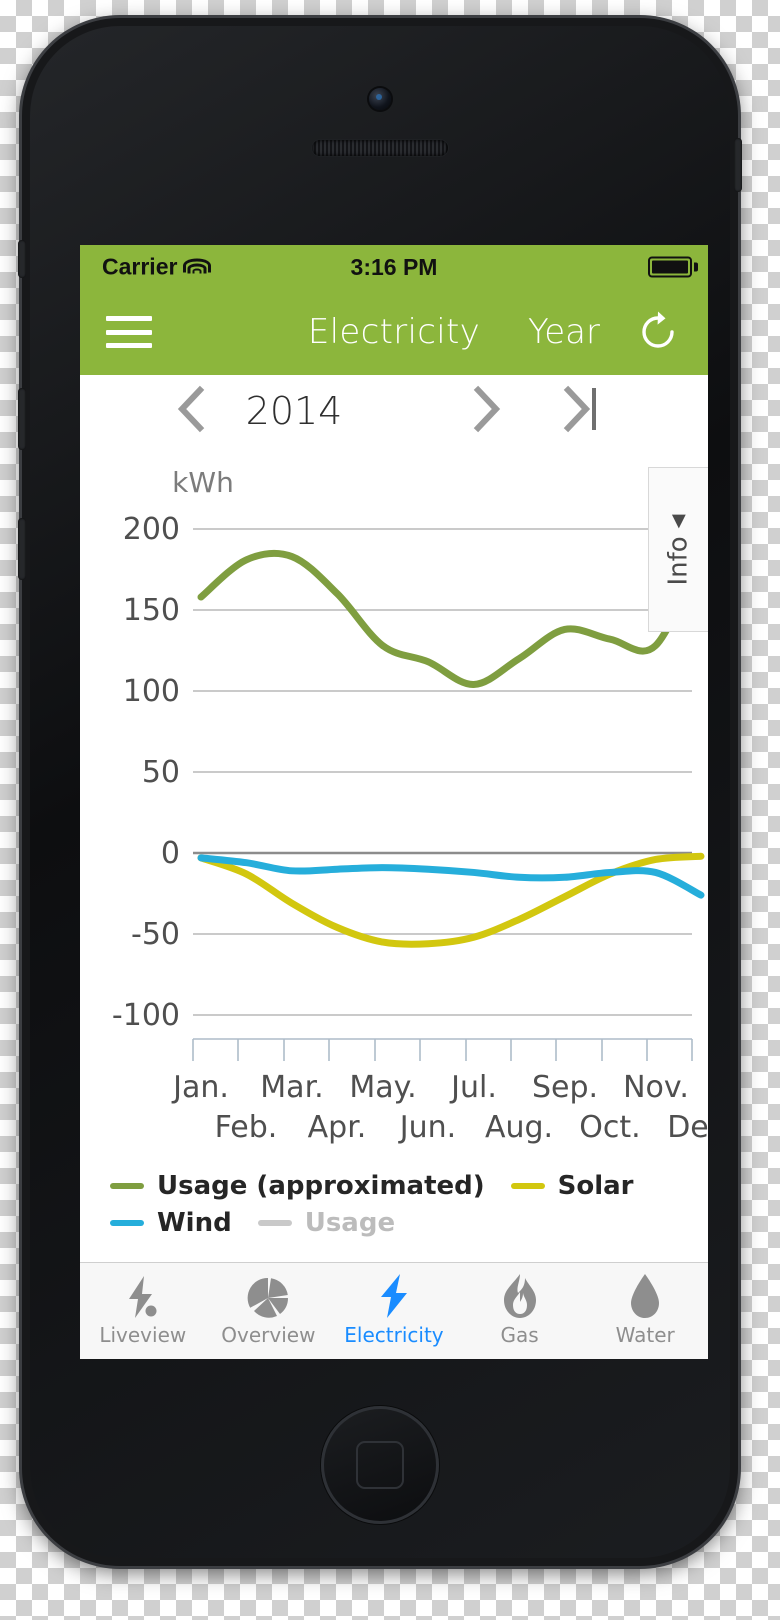  Describe the element at coordinates (268, 1335) in the screenshot. I see `tab-label-overview: Overview` at that location.